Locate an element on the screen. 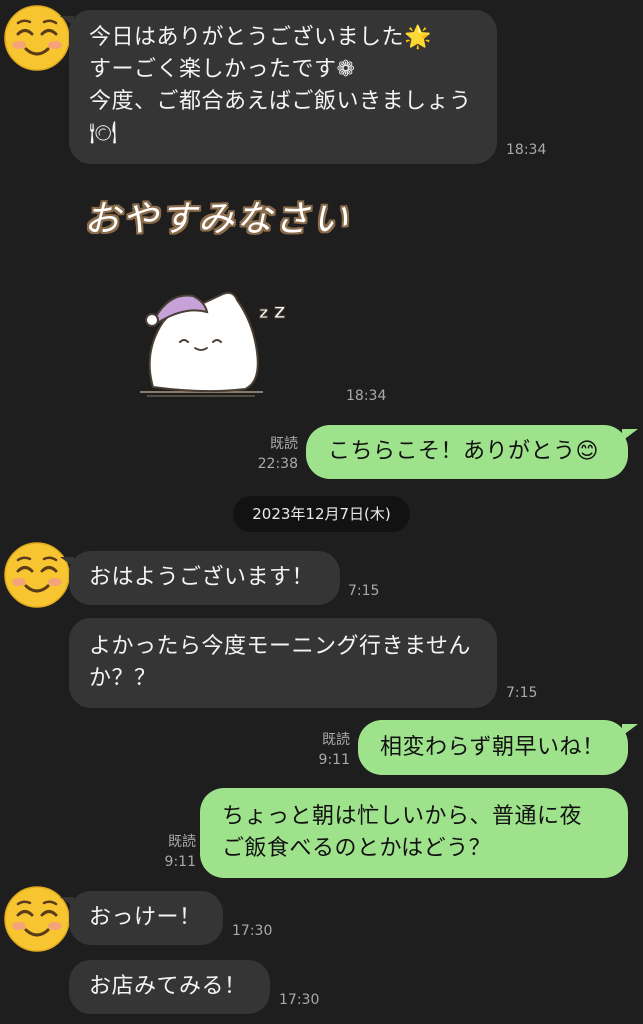  outgoing-message-2: こちらこそ！ありがとう😊 is located at coordinates (472, 452).